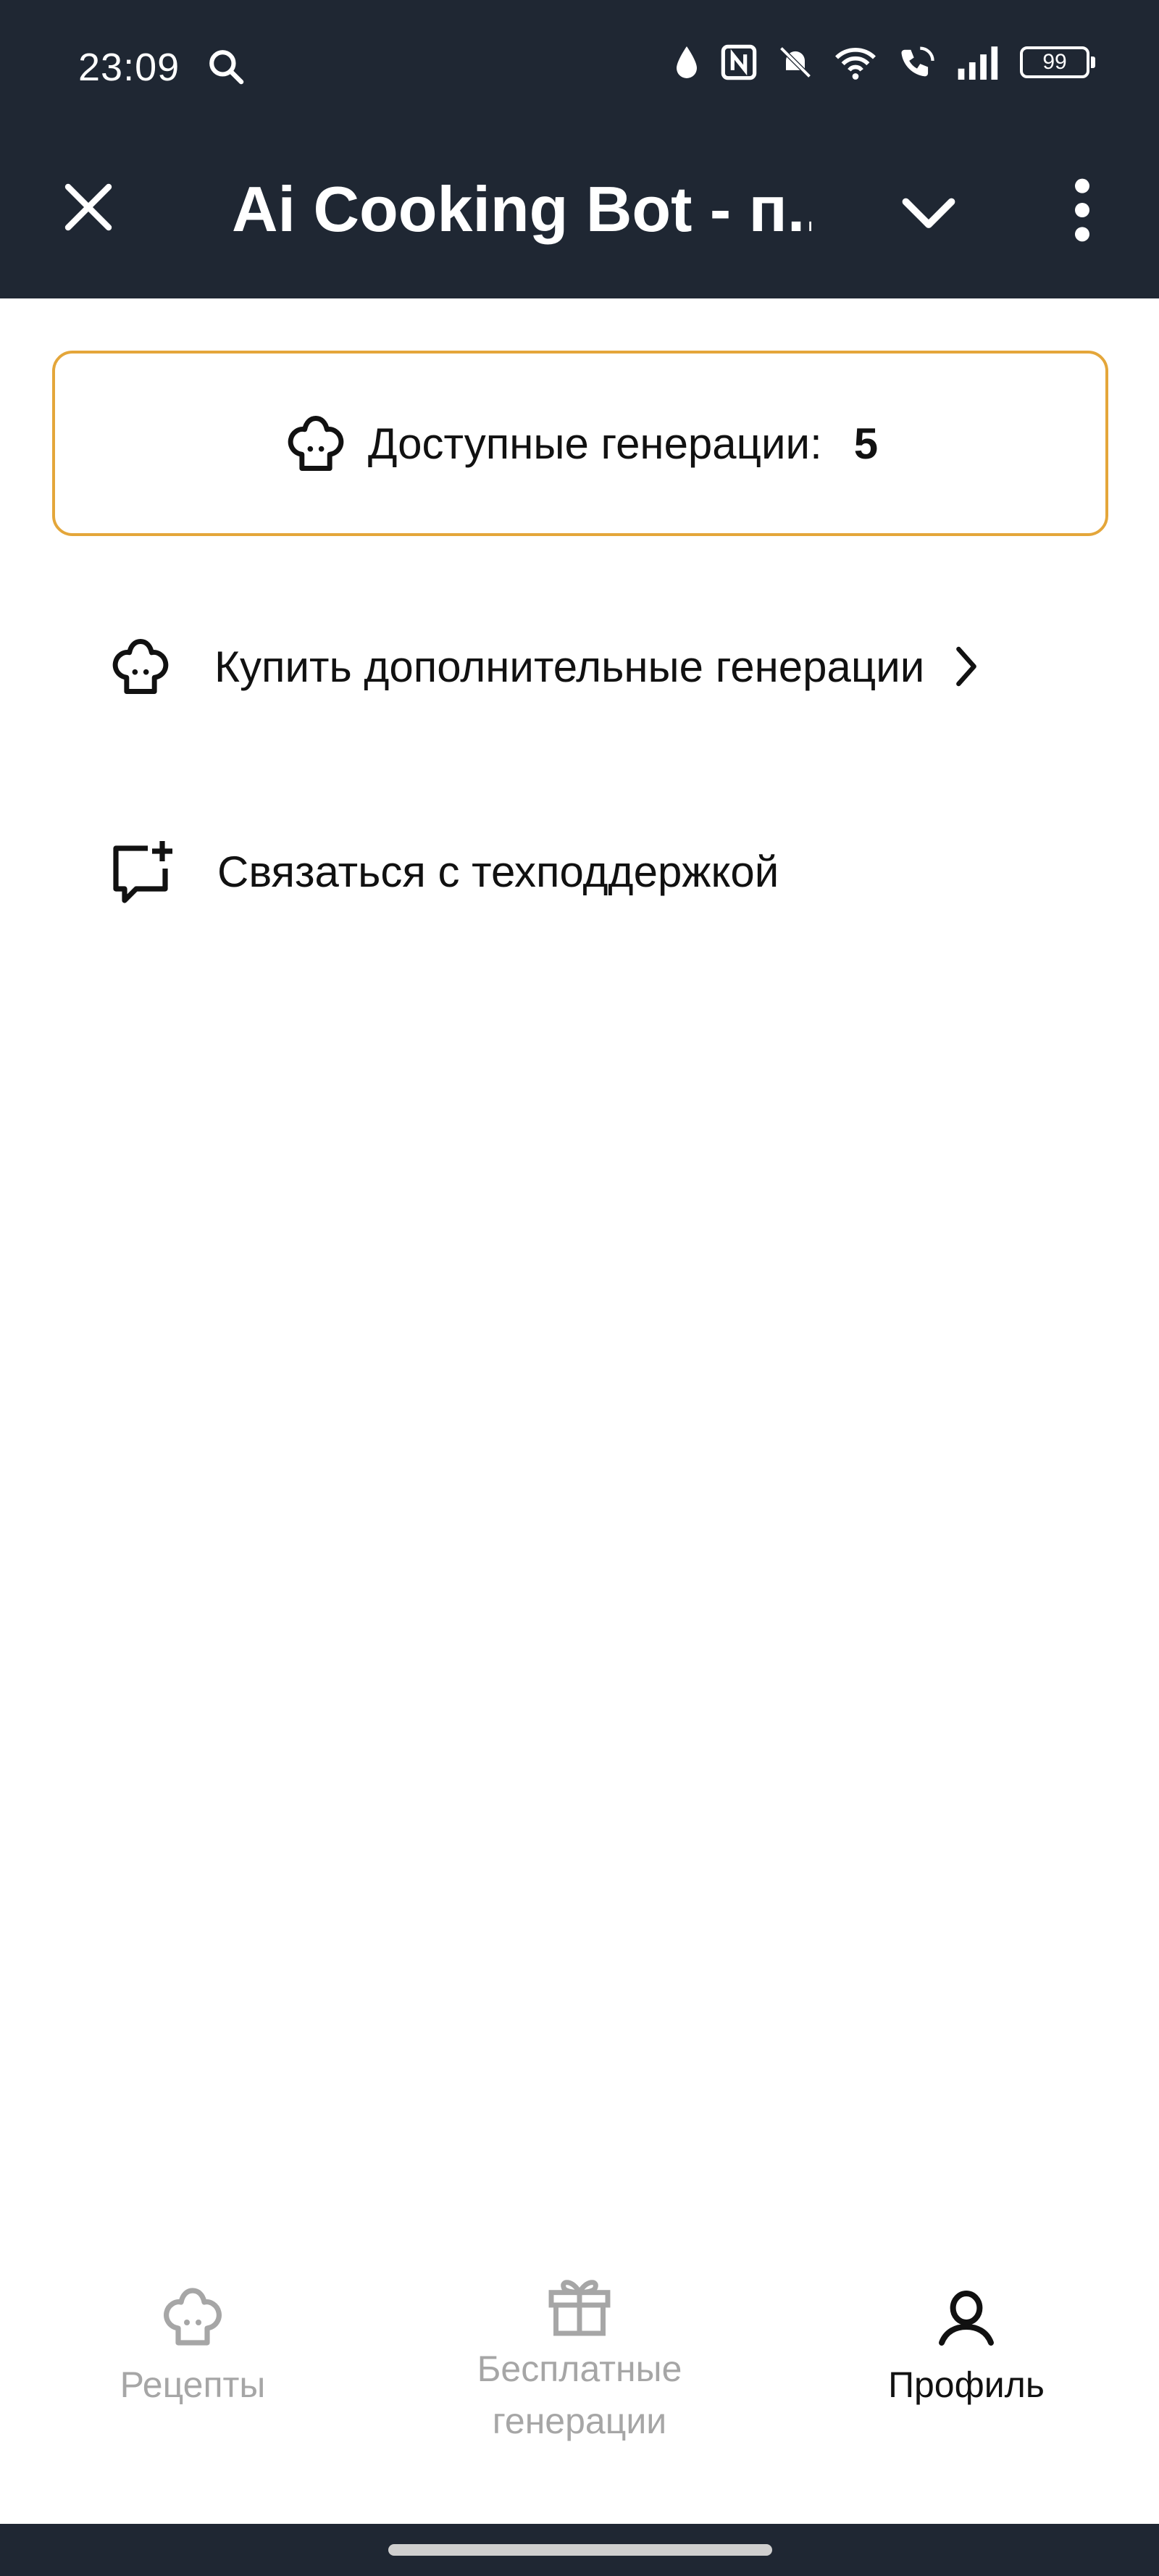 The height and width of the screenshot is (2576, 1159). I want to click on buy-generations-item: Купить дополнительные генерации, so click(578, 666).